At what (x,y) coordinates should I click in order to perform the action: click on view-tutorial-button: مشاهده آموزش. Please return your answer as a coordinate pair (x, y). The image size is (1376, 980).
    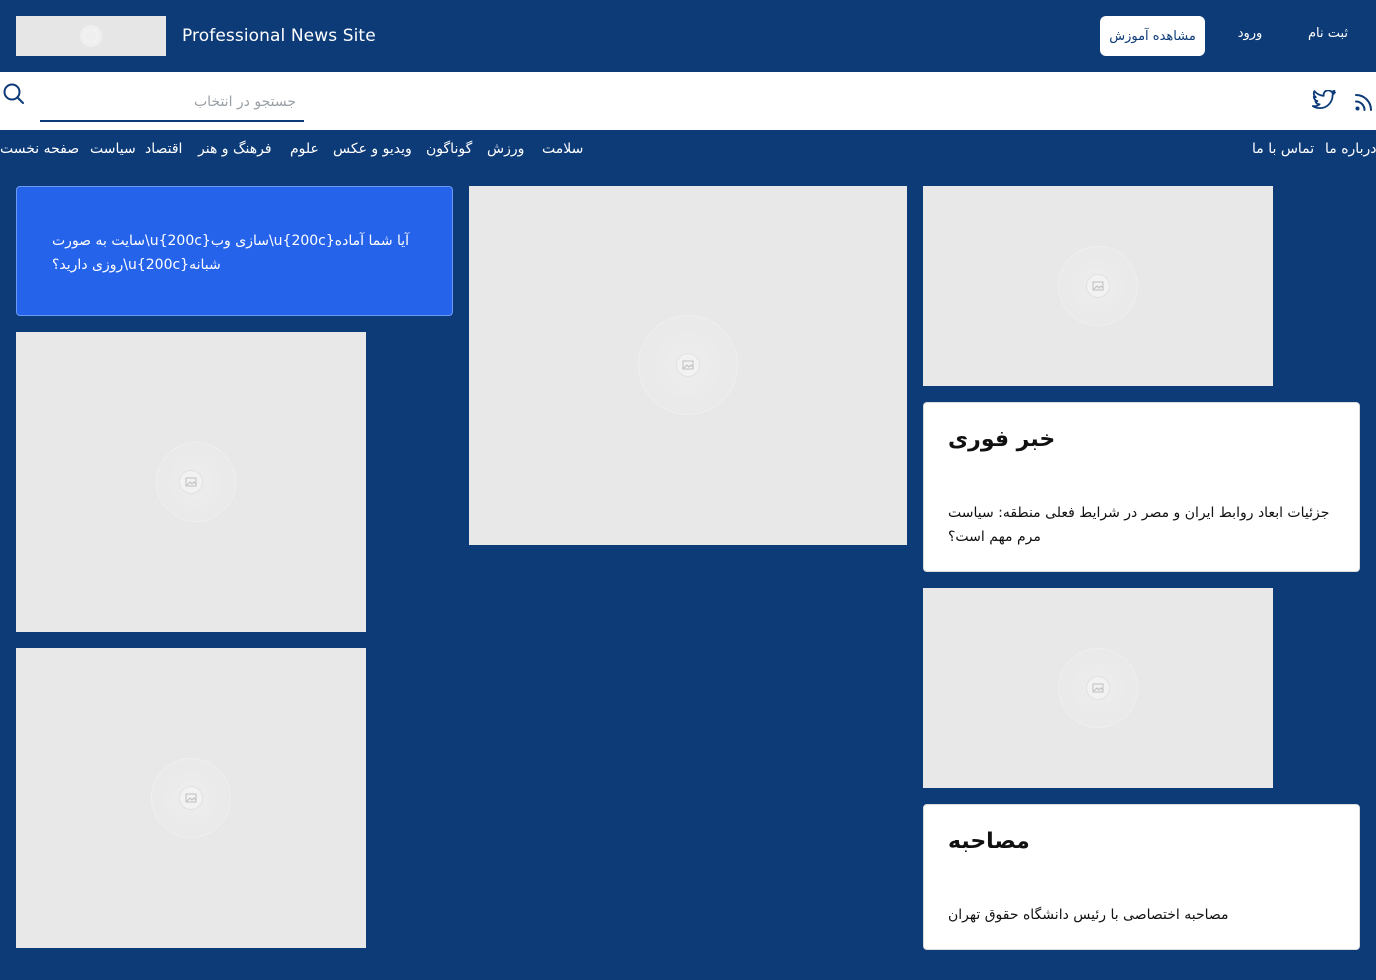
    Looking at the image, I should click on (1152, 36).